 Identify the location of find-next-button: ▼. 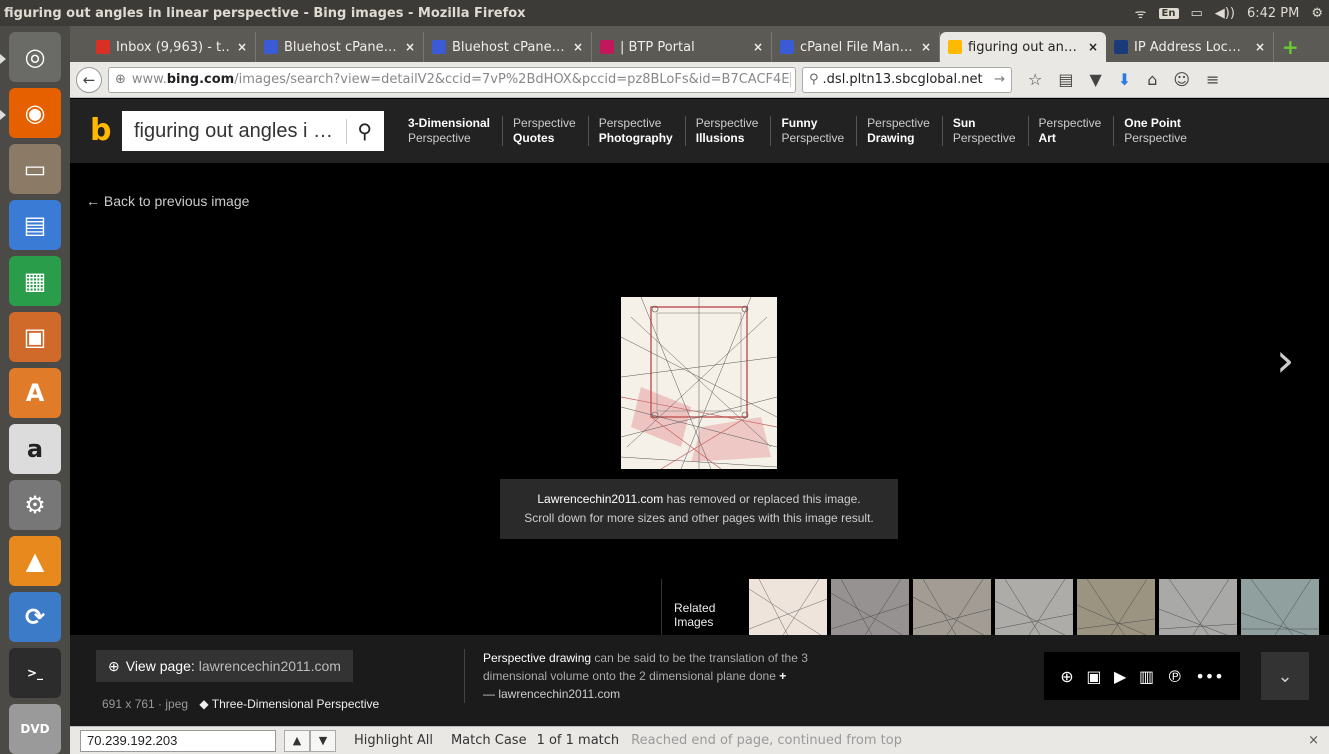
(323, 740).